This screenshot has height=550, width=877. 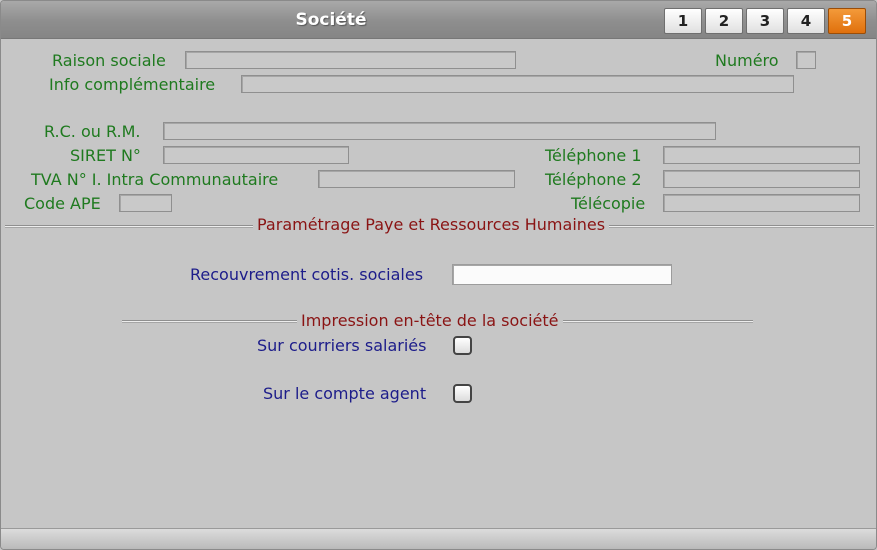 I want to click on raison-sociale-field, so click(x=350, y=60).